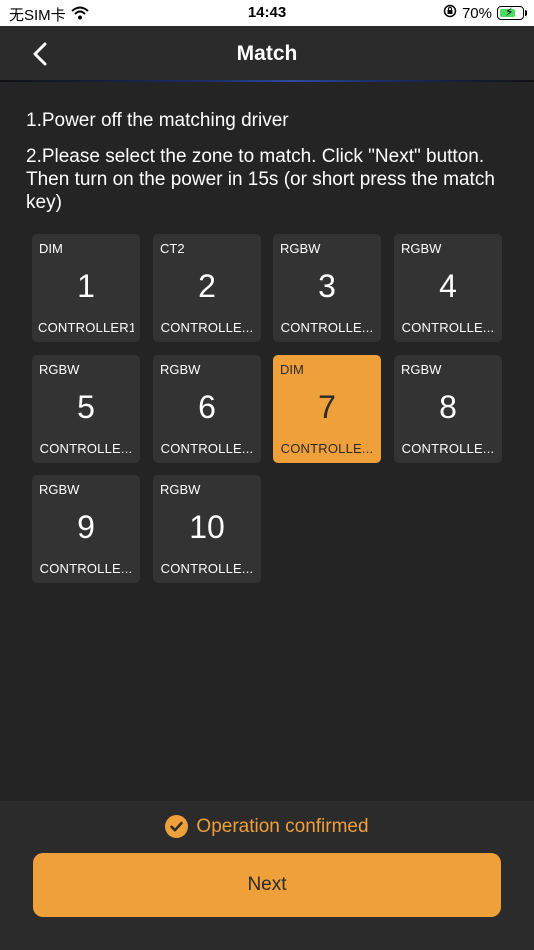  I want to click on zone-number: 7, so click(327, 407).